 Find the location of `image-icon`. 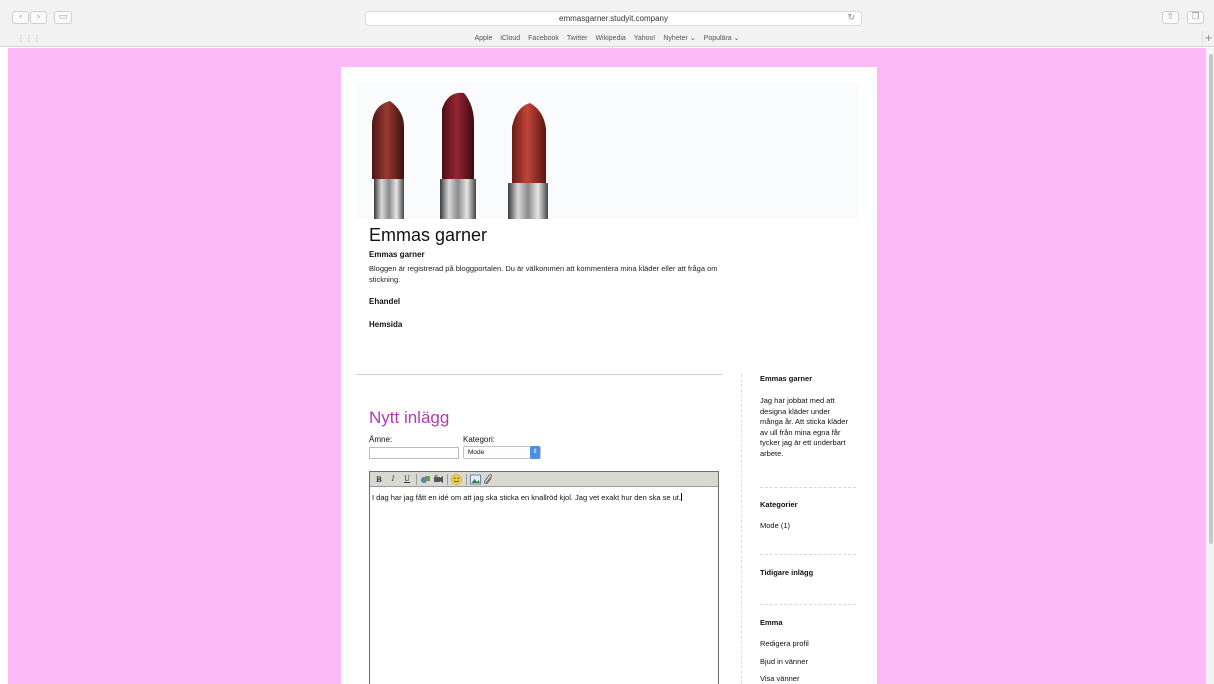

image-icon is located at coordinates (475, 479).